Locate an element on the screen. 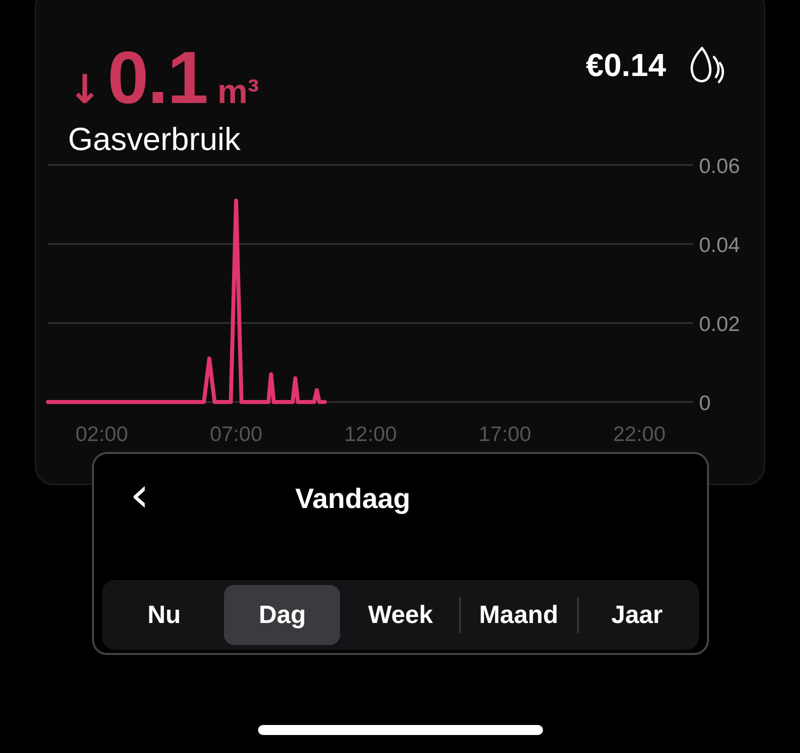  period-tab: Maand is located at coordinates (518, 615).